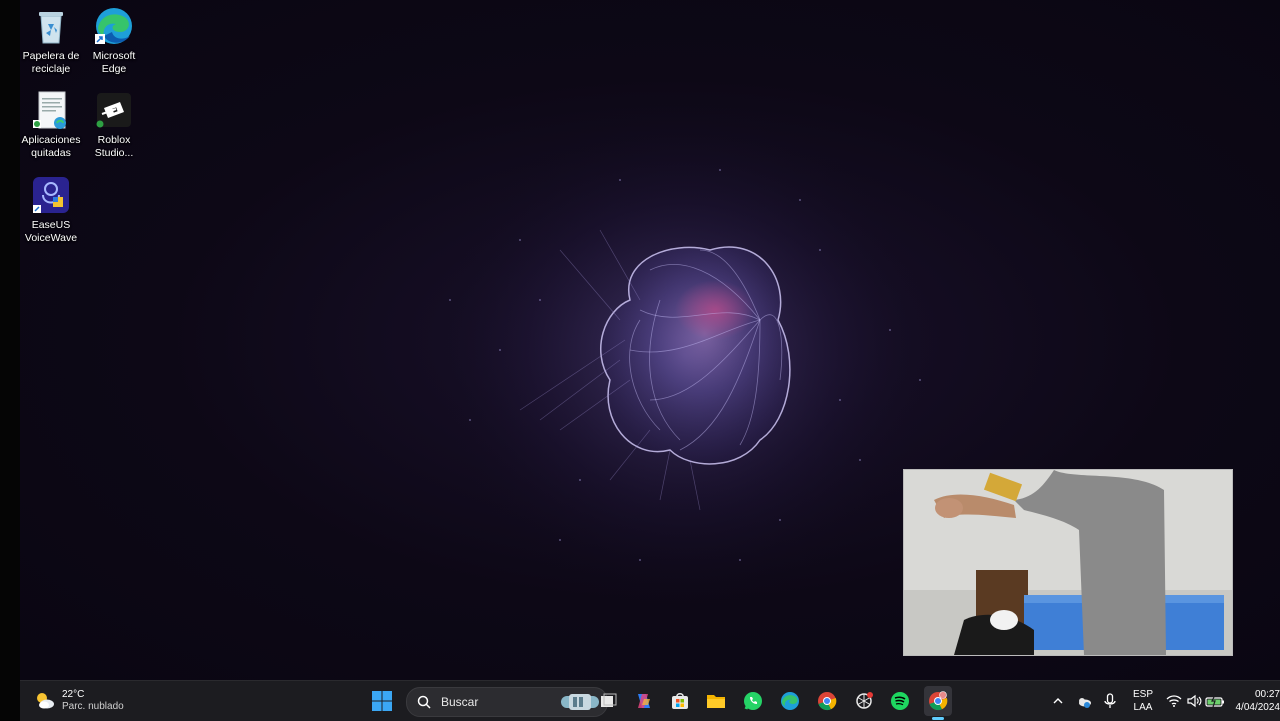 This screenshot has width=1280, height=721. Describe the element at coordinates (114, 110) in the screenshot. I see `roblox-studio-icon` at that location.